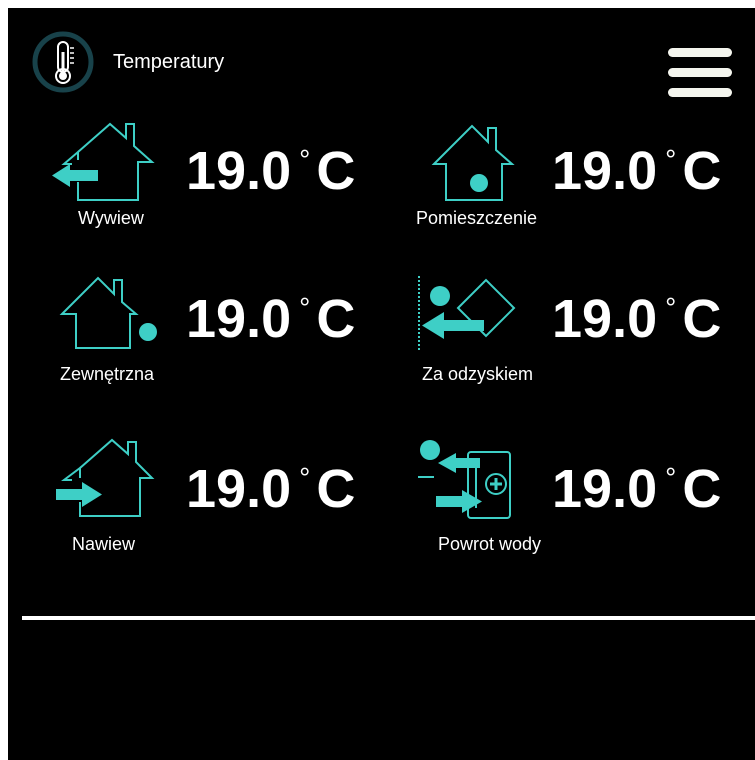  What do you see at coordinates (388, 618) in the screenshot?
I see `divider` at bounding box center [388, 618].